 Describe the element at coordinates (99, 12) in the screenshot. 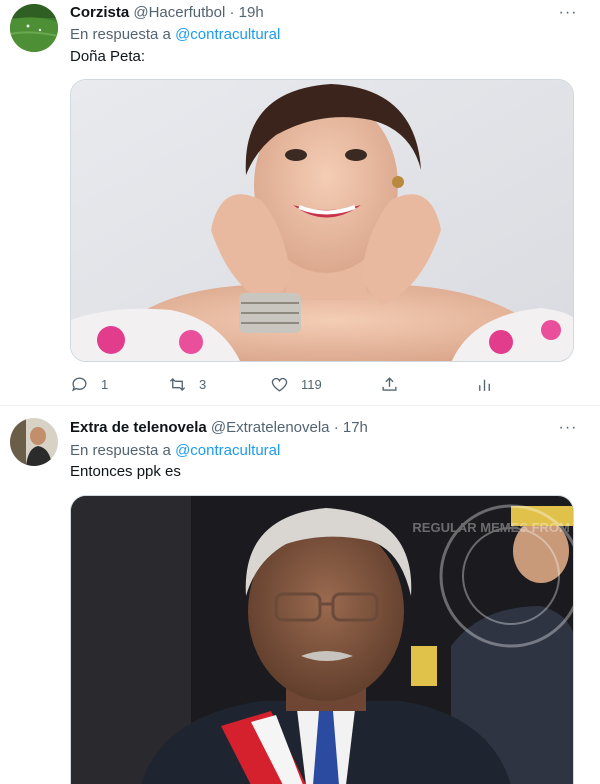

I see `display-name: Corzista` at that location.